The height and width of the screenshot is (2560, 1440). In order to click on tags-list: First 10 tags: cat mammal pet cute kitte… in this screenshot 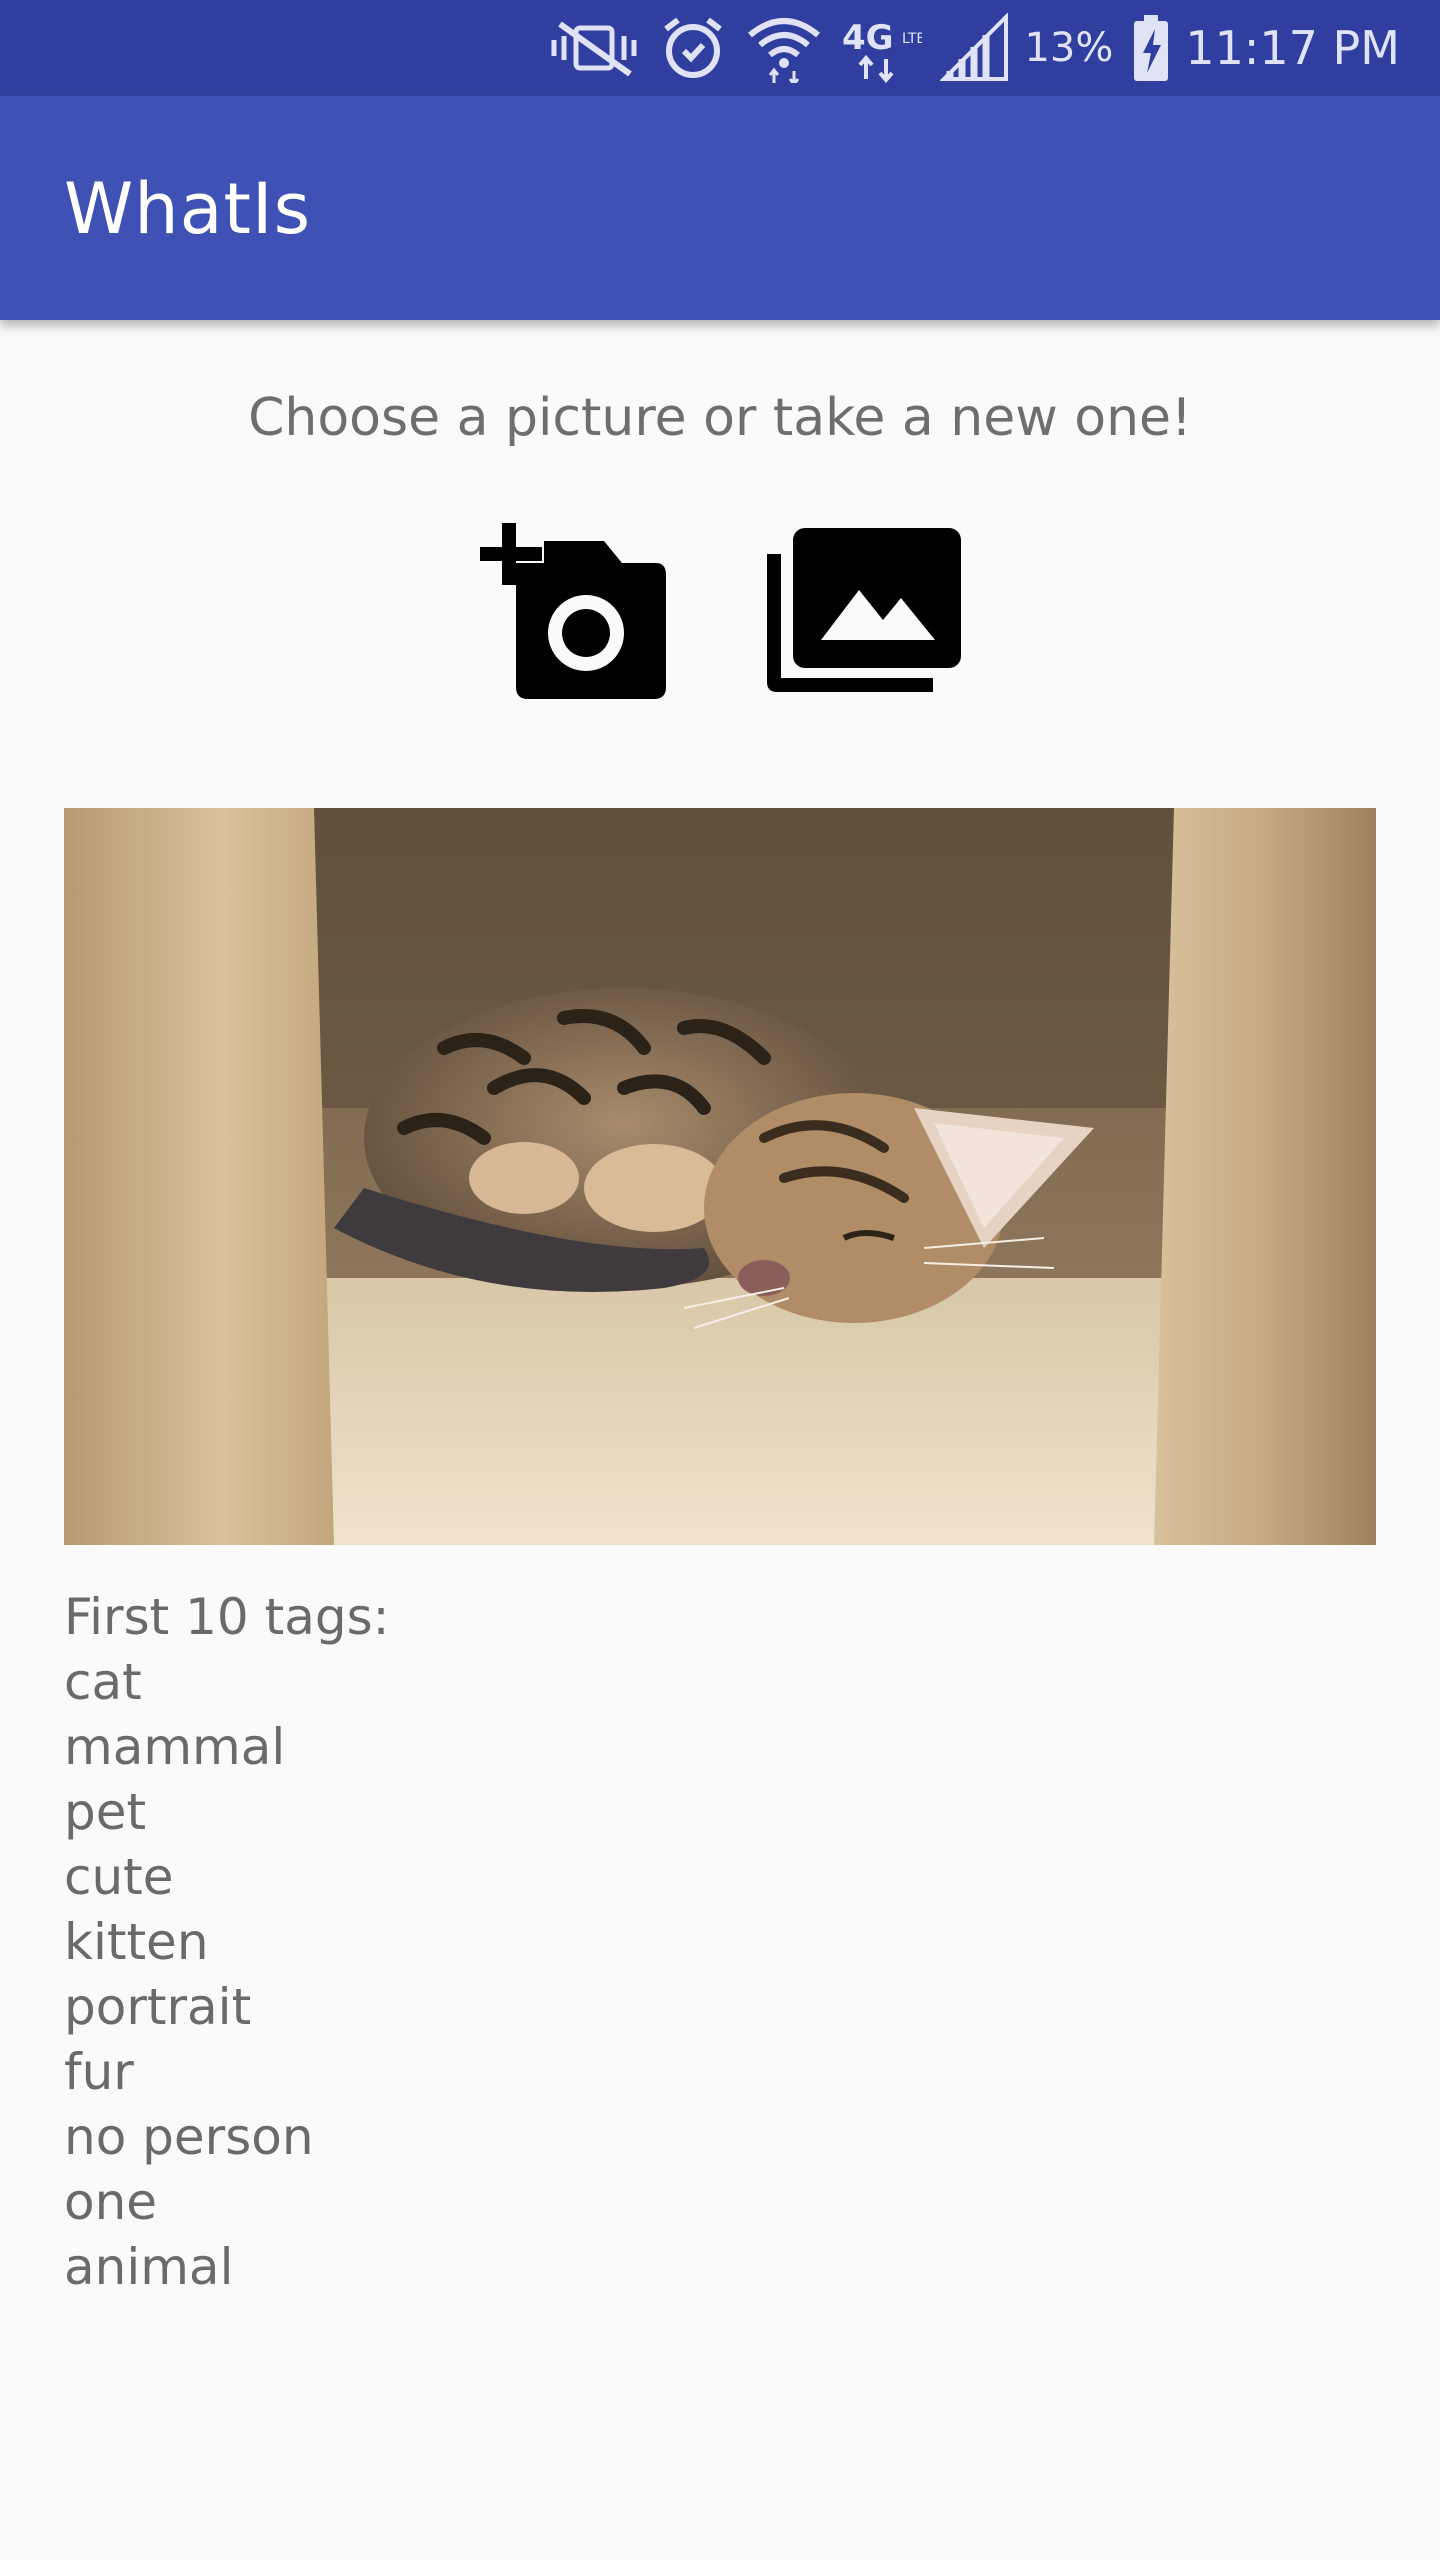, I will do `click(227, 1942)`.